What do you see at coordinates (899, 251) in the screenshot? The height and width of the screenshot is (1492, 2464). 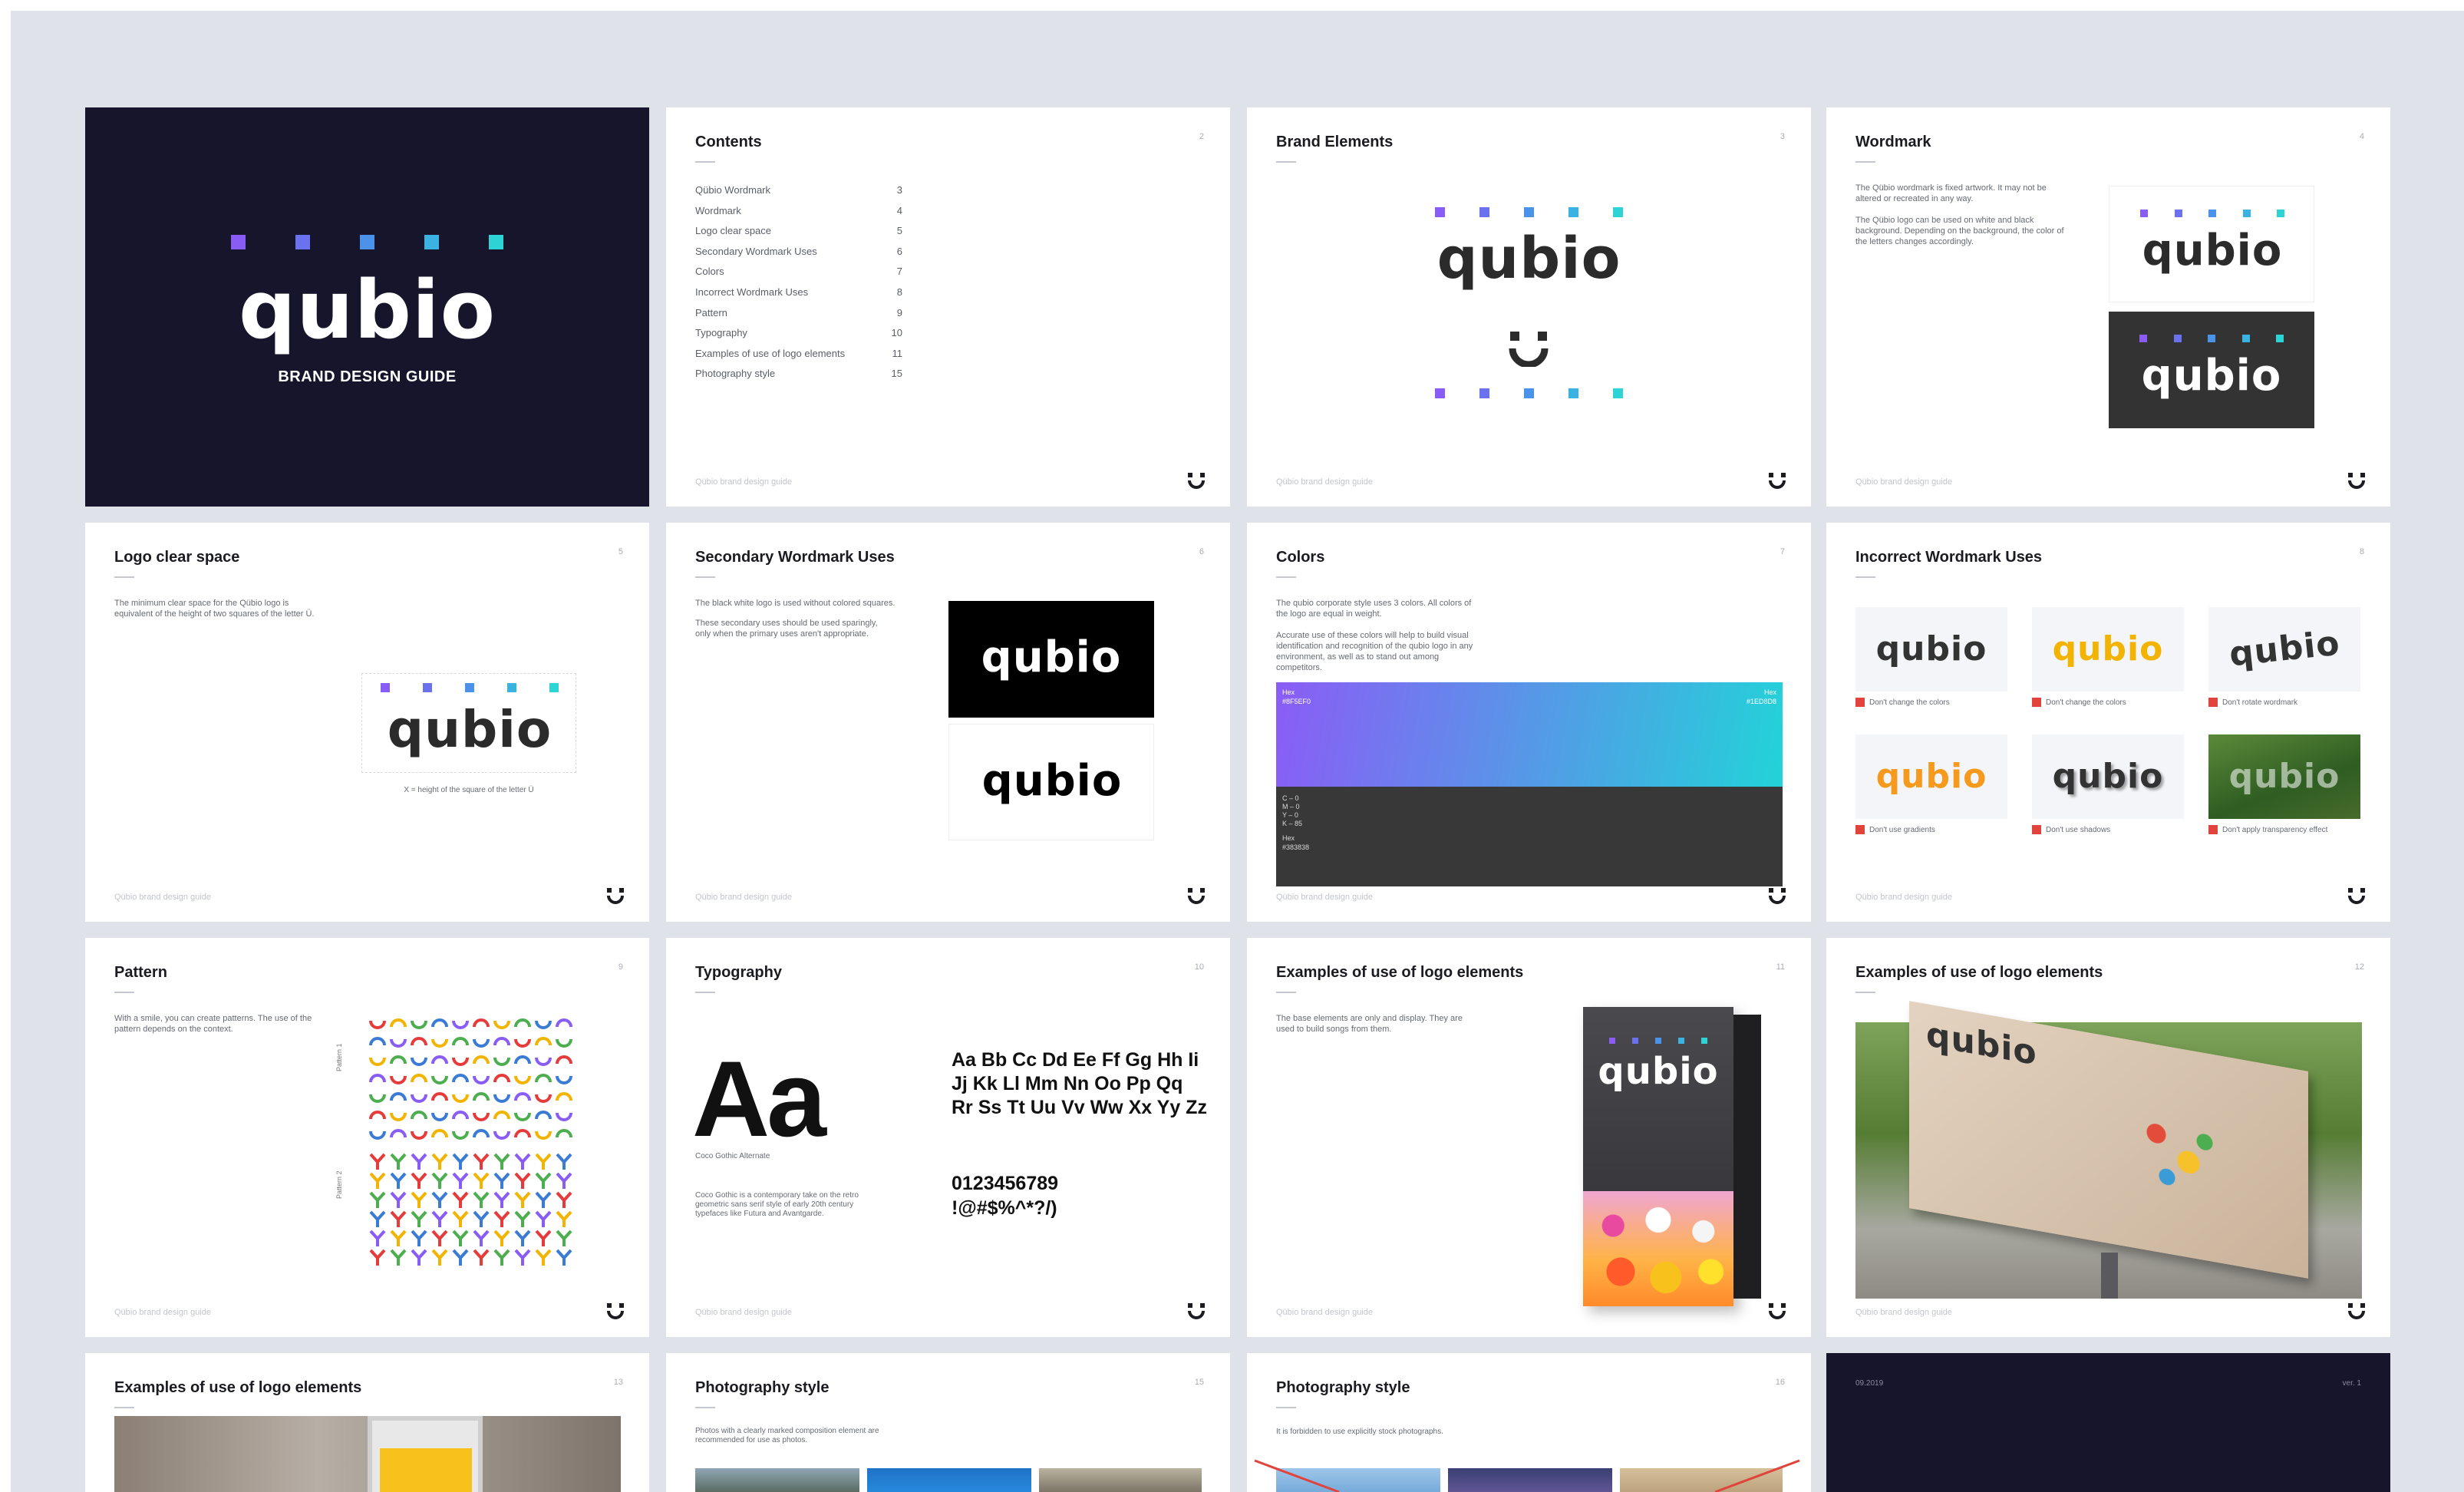 I see `contents-item-page: 6` at bounding box center [899, 251].